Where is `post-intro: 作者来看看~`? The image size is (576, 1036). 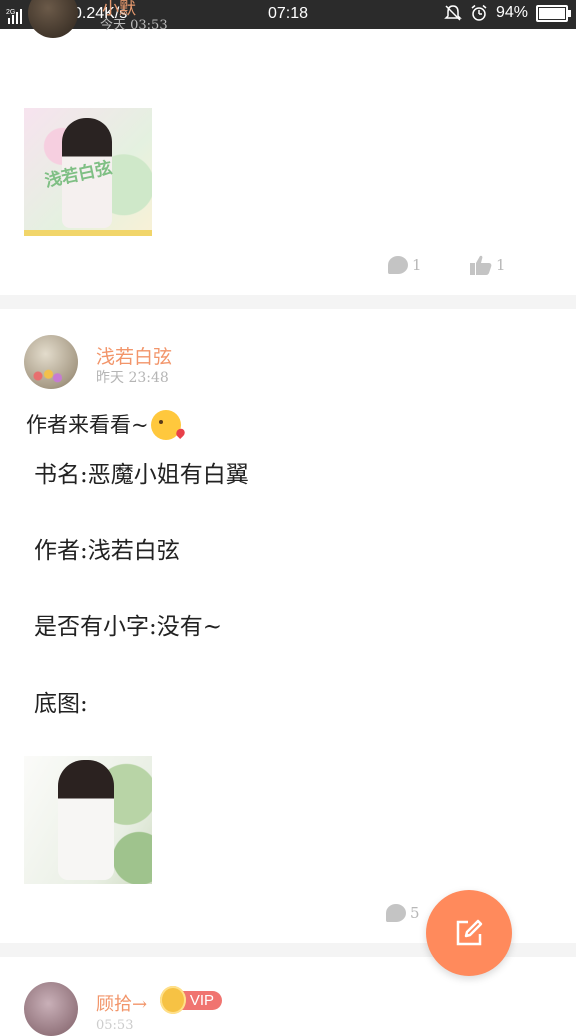 post-intro: 作者来看看~ is located at coordinates (103, 425).